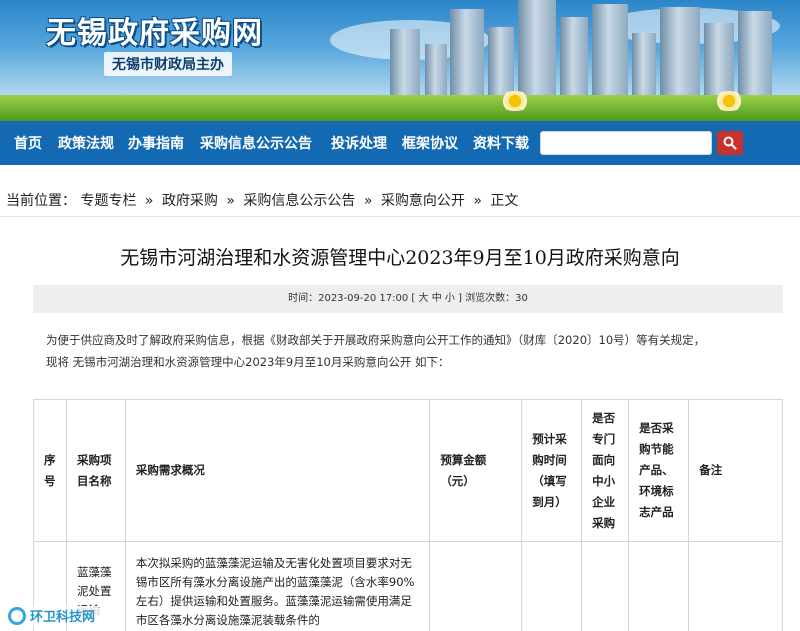  I want to click on article-meta: 时间：2023-09-20 17:00 [ 大 中 小 ] 浏览次数：30, so click(408, 299).